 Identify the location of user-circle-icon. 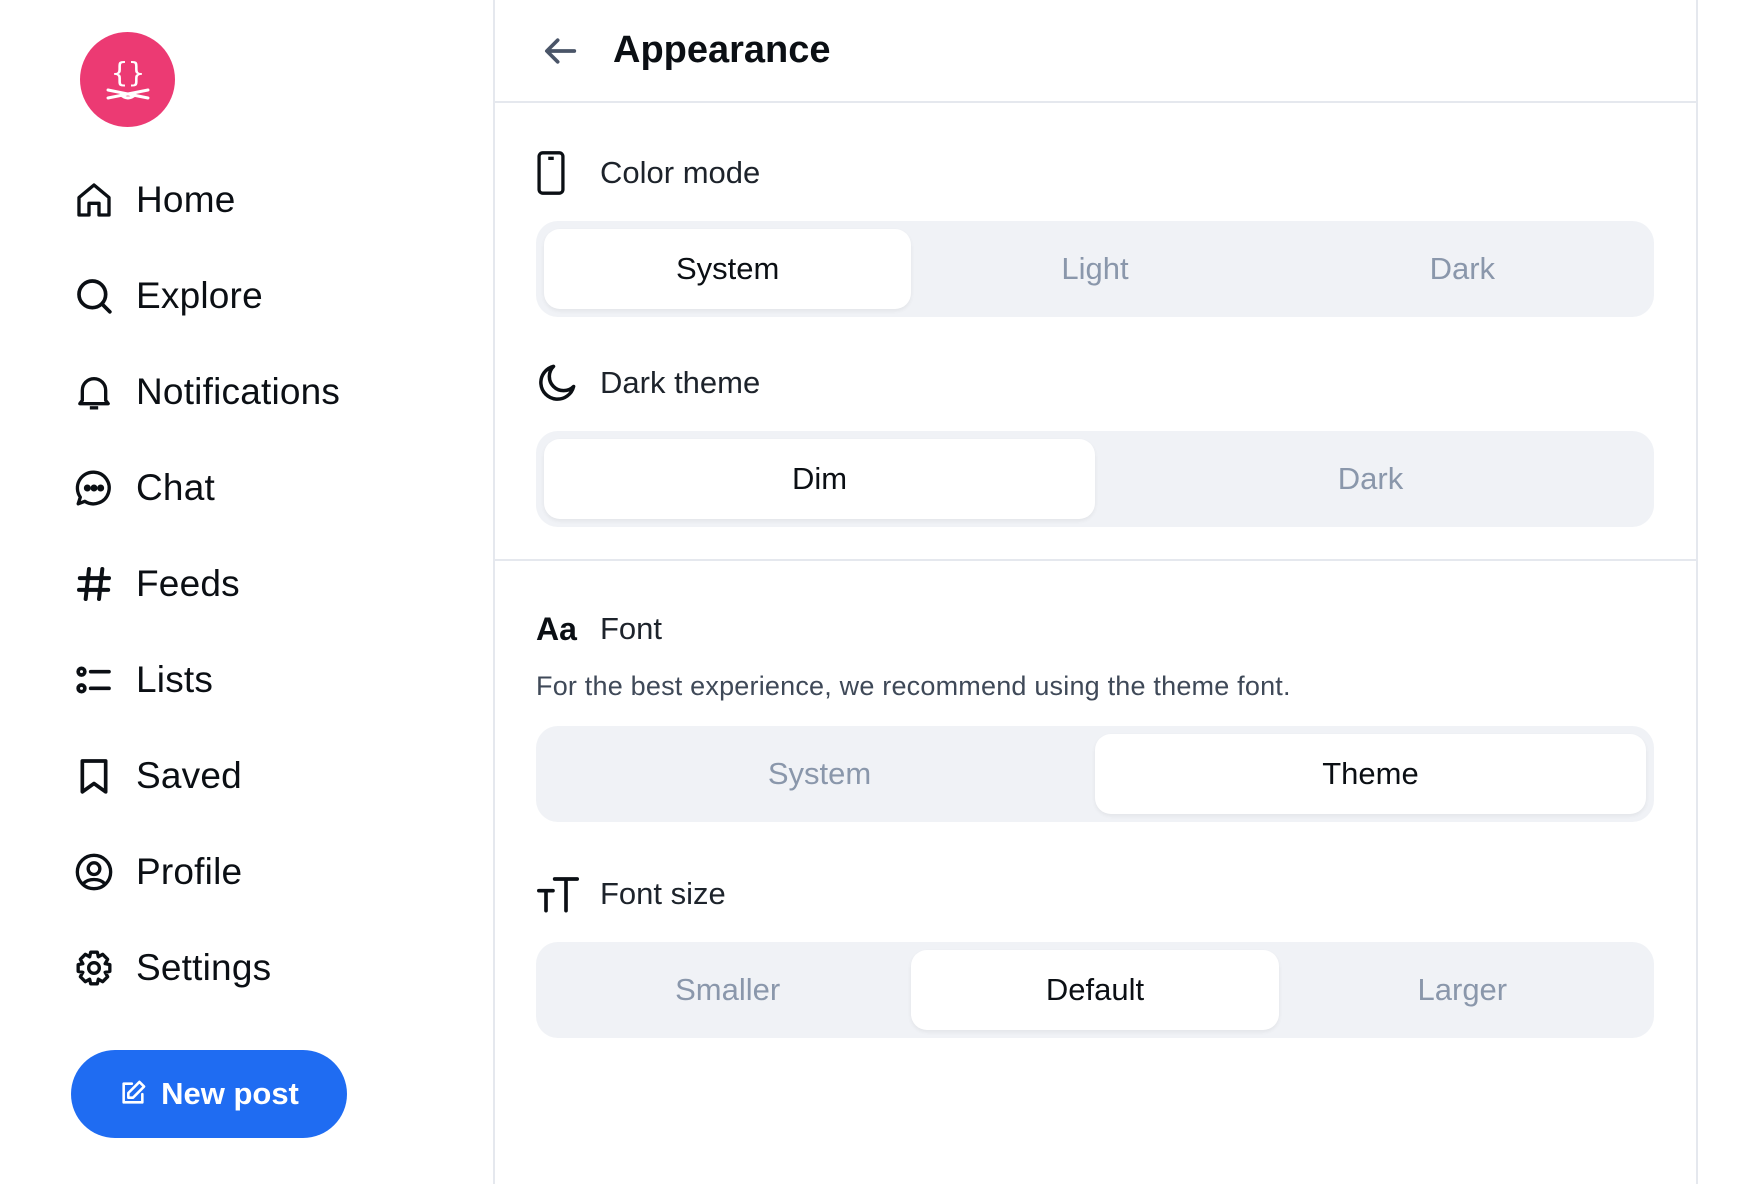
(94, 872).